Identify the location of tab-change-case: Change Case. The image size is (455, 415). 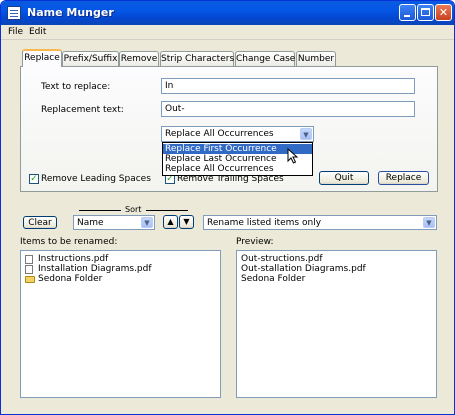
(265, 58).